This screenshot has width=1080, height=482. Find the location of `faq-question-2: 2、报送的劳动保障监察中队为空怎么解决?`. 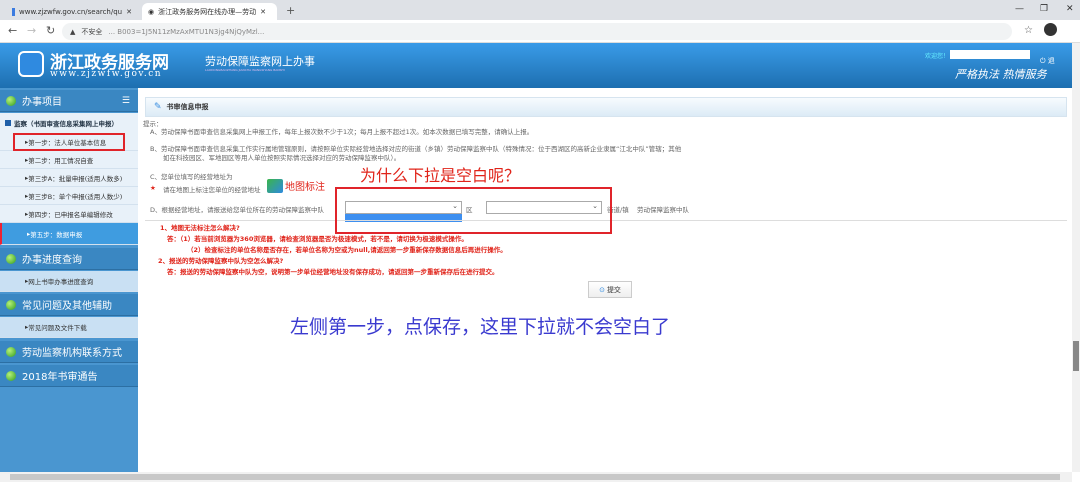

faq-question-2: 2、报送的劳动保障监察中队为空怎么解决? is located at coordinates (221, 261).